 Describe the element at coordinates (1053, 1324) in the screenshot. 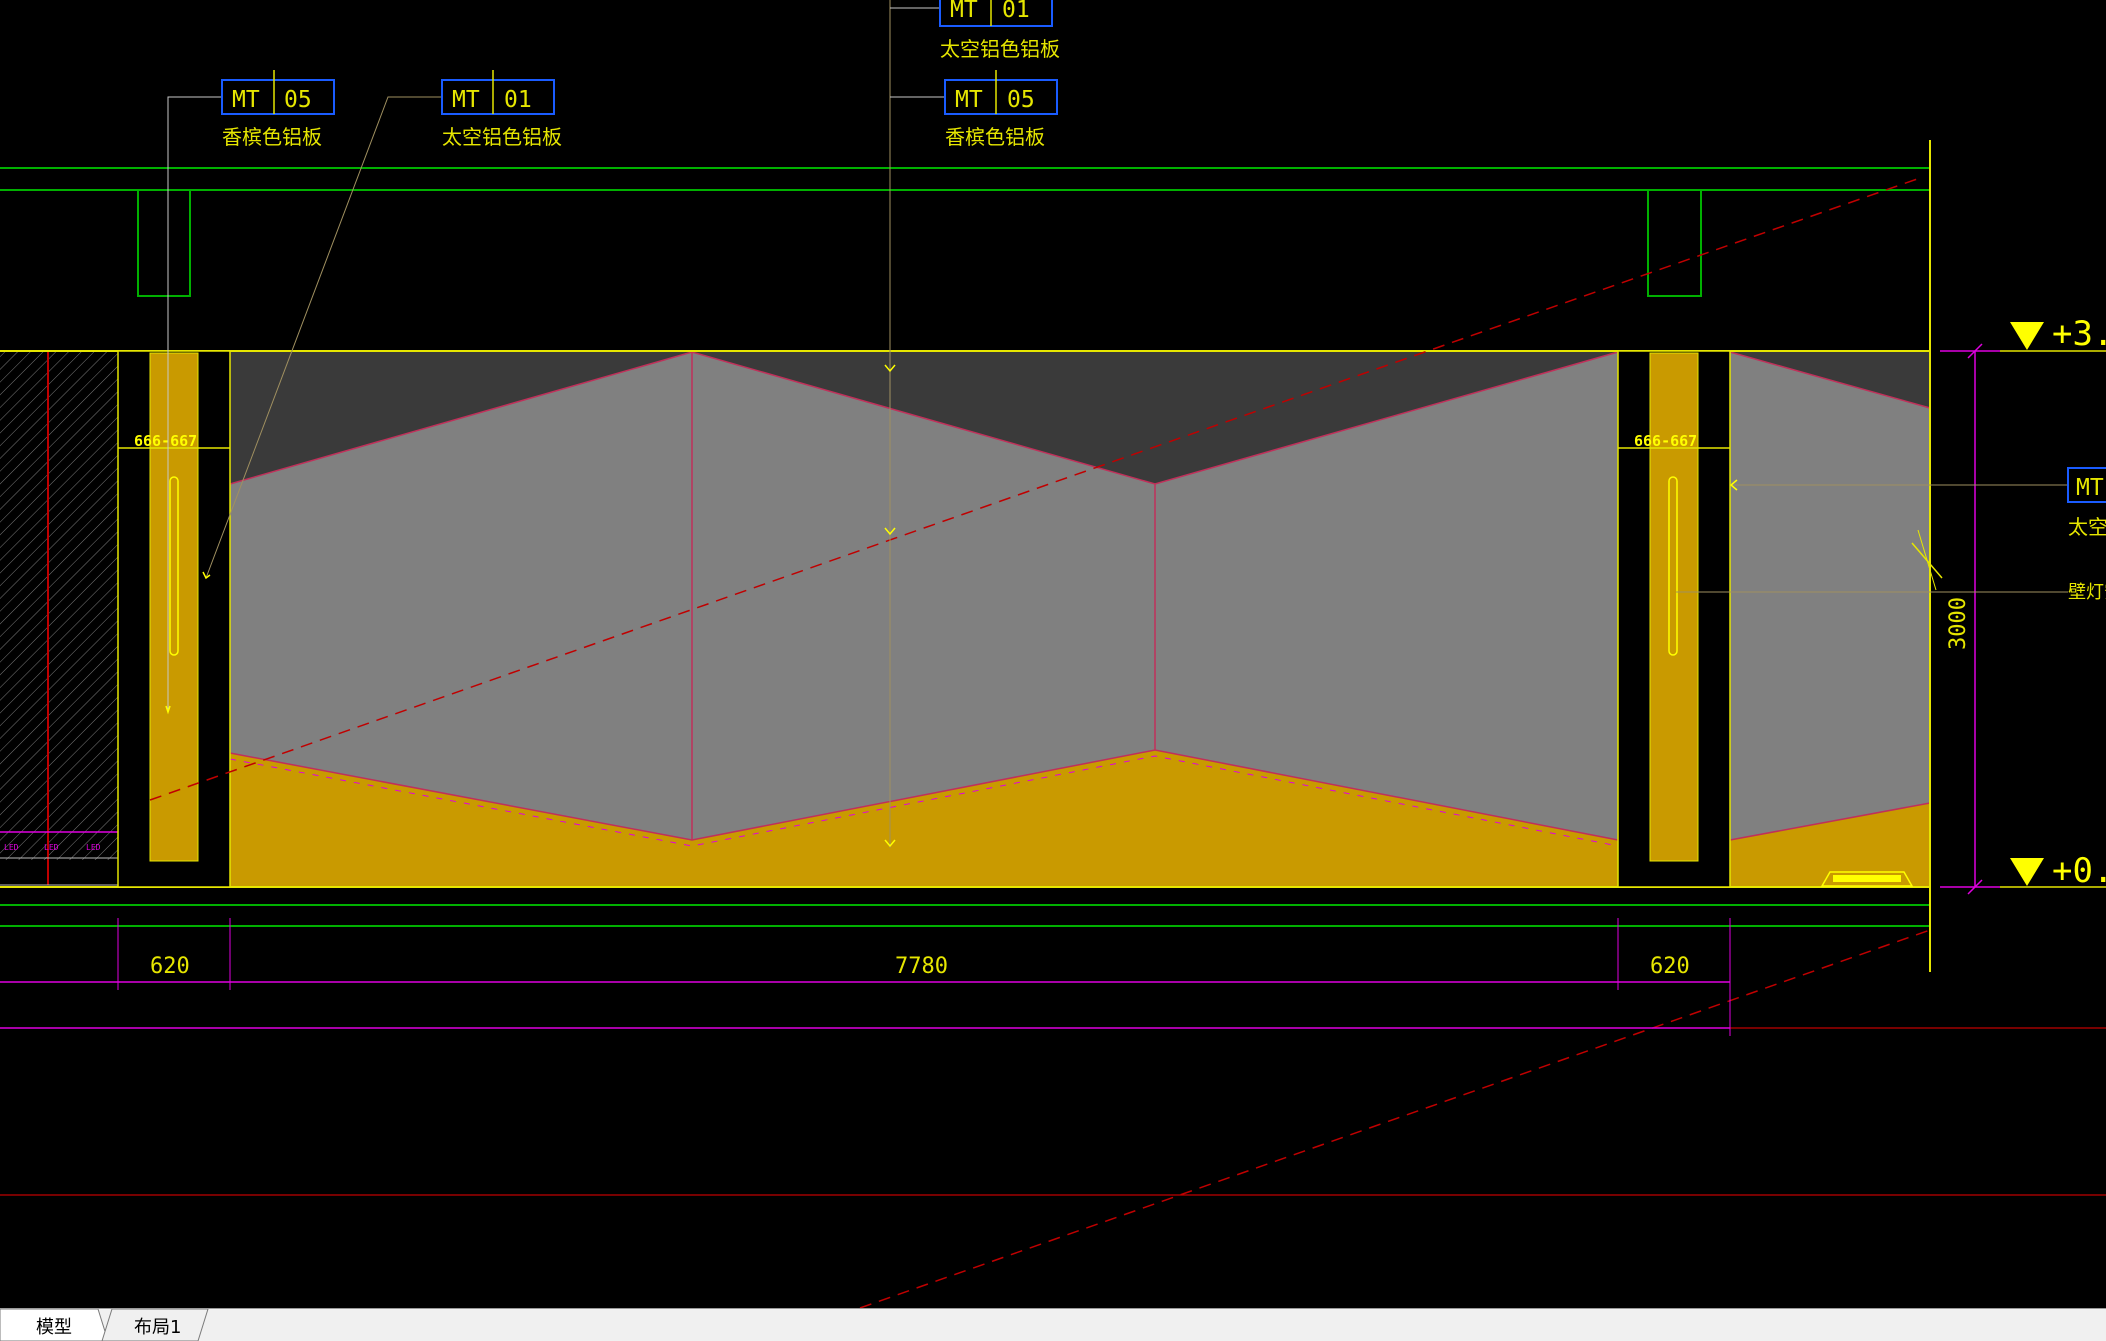

I see `layout-tab-bar: 模型 布局1` at that location.